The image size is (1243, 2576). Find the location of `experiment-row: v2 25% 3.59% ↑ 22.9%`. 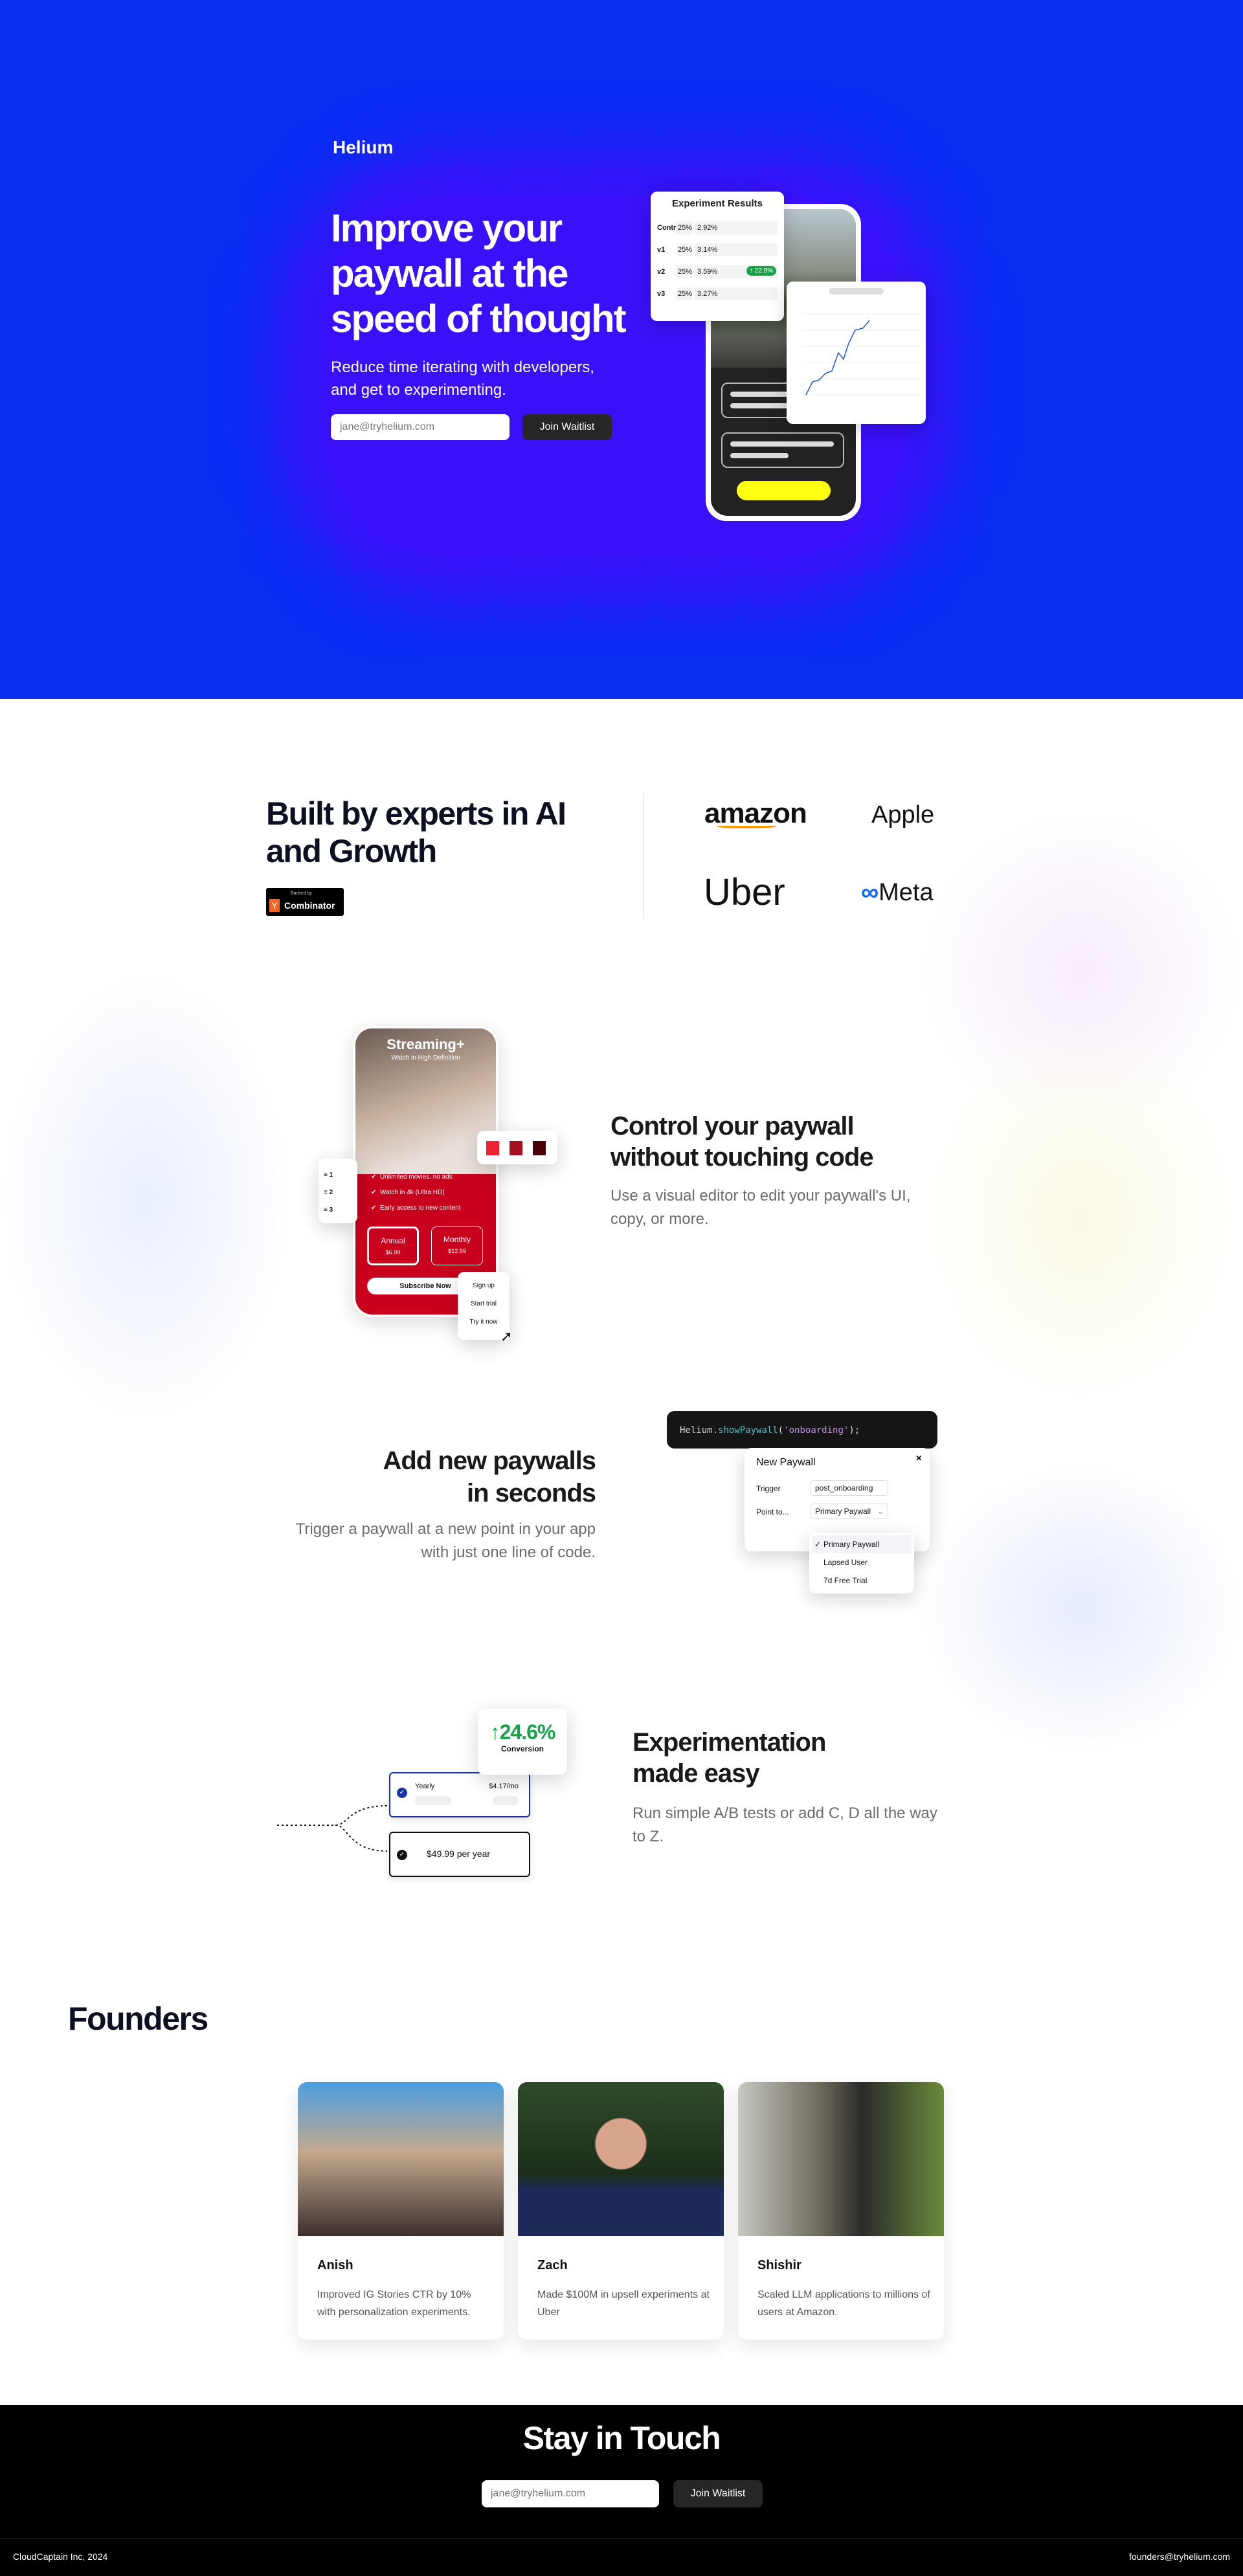

experiment-row: v2 25% 3.59% ↑ 22.9% is located at coordinates (717, 272).